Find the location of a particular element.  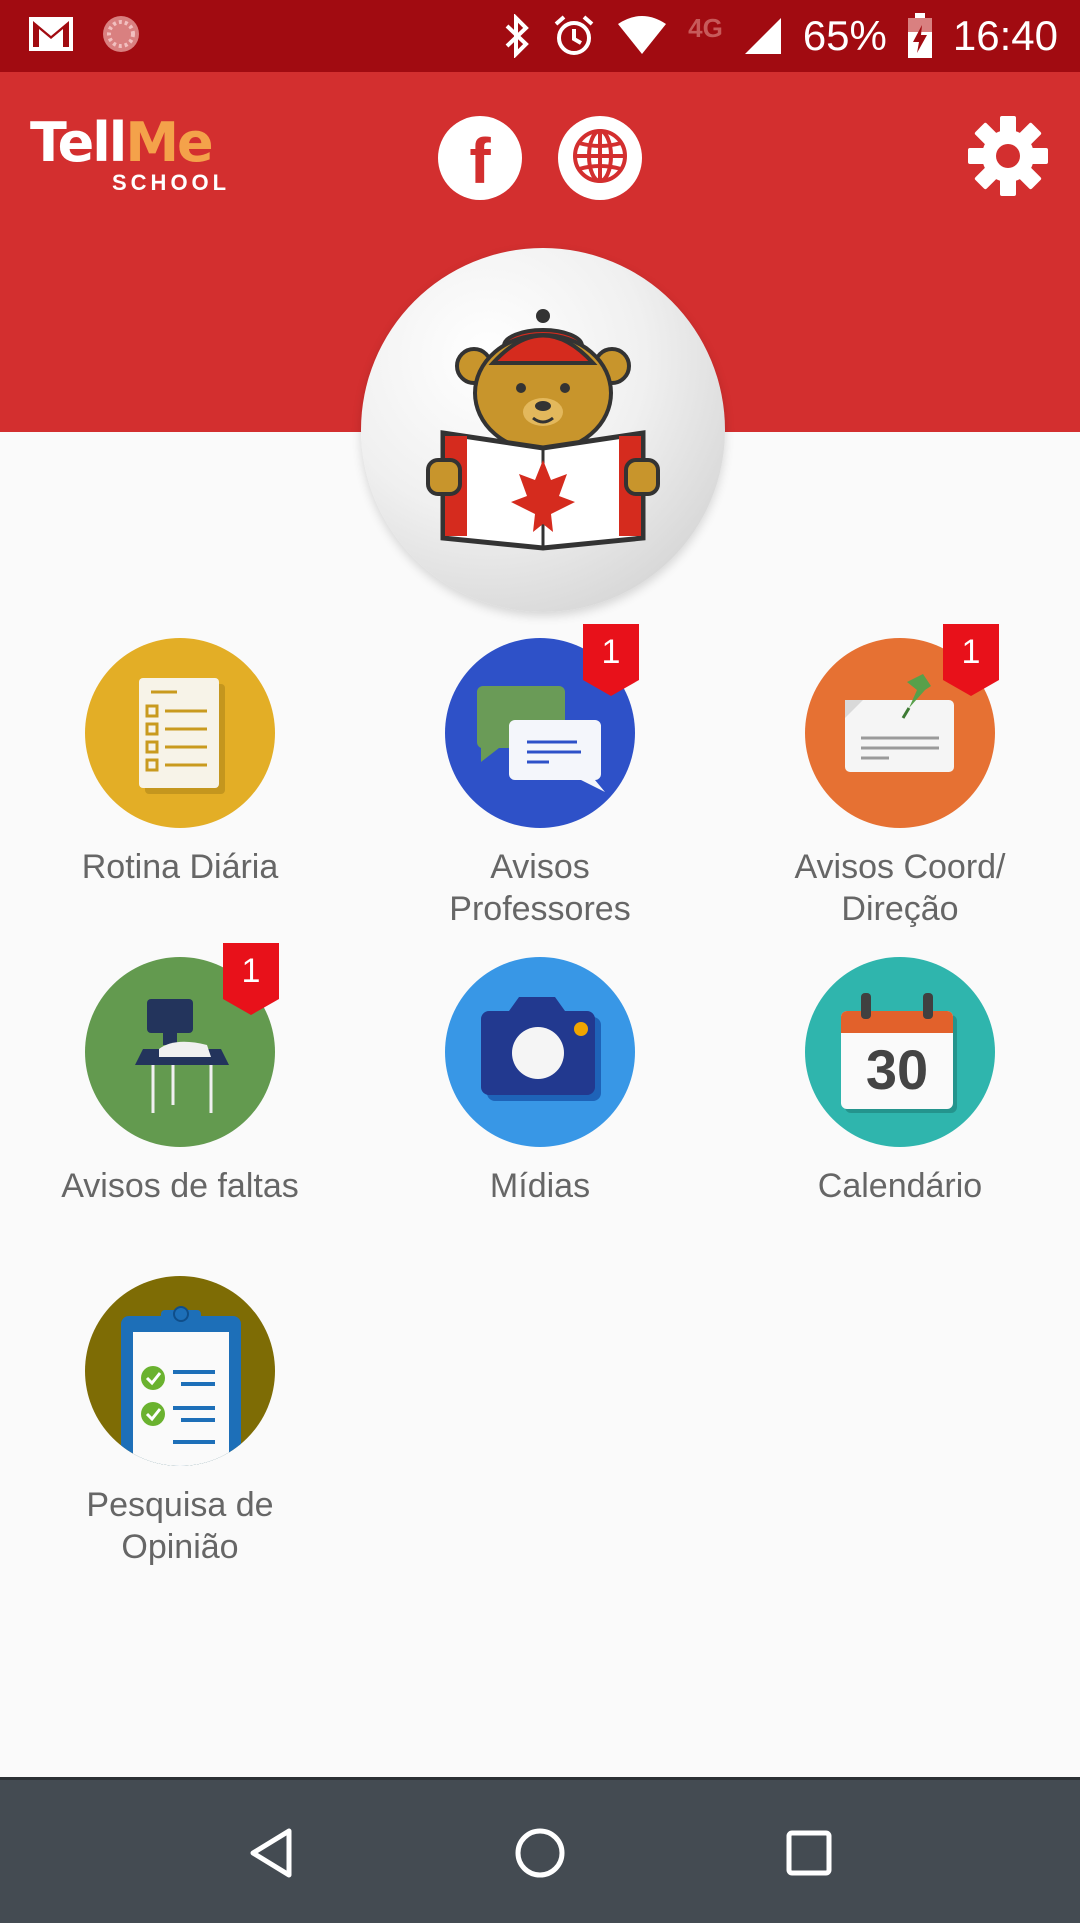

school-desk-icon is located at coordinates (180, 1075).